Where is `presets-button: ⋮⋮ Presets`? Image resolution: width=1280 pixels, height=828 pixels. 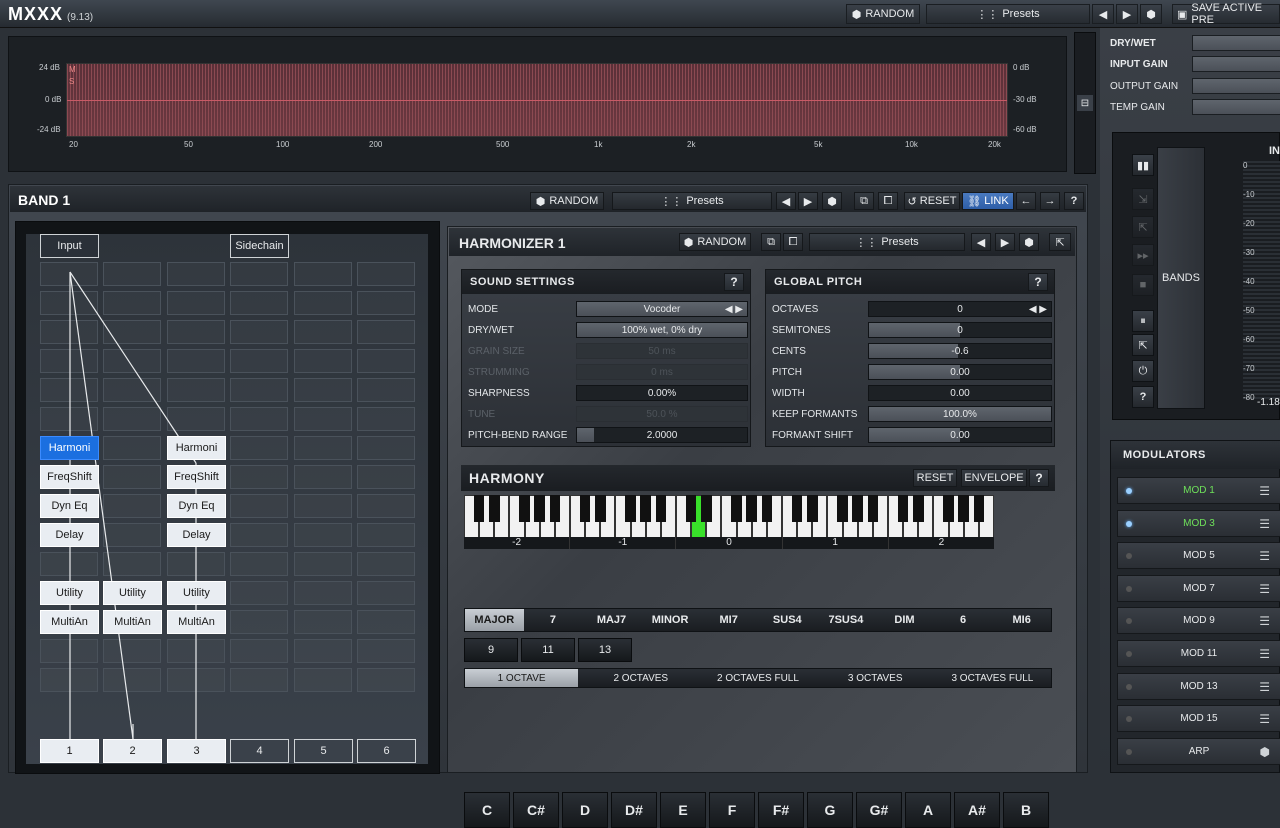 presets-button: ⋮⋮ Presets is located at coordinates (1008, 14).